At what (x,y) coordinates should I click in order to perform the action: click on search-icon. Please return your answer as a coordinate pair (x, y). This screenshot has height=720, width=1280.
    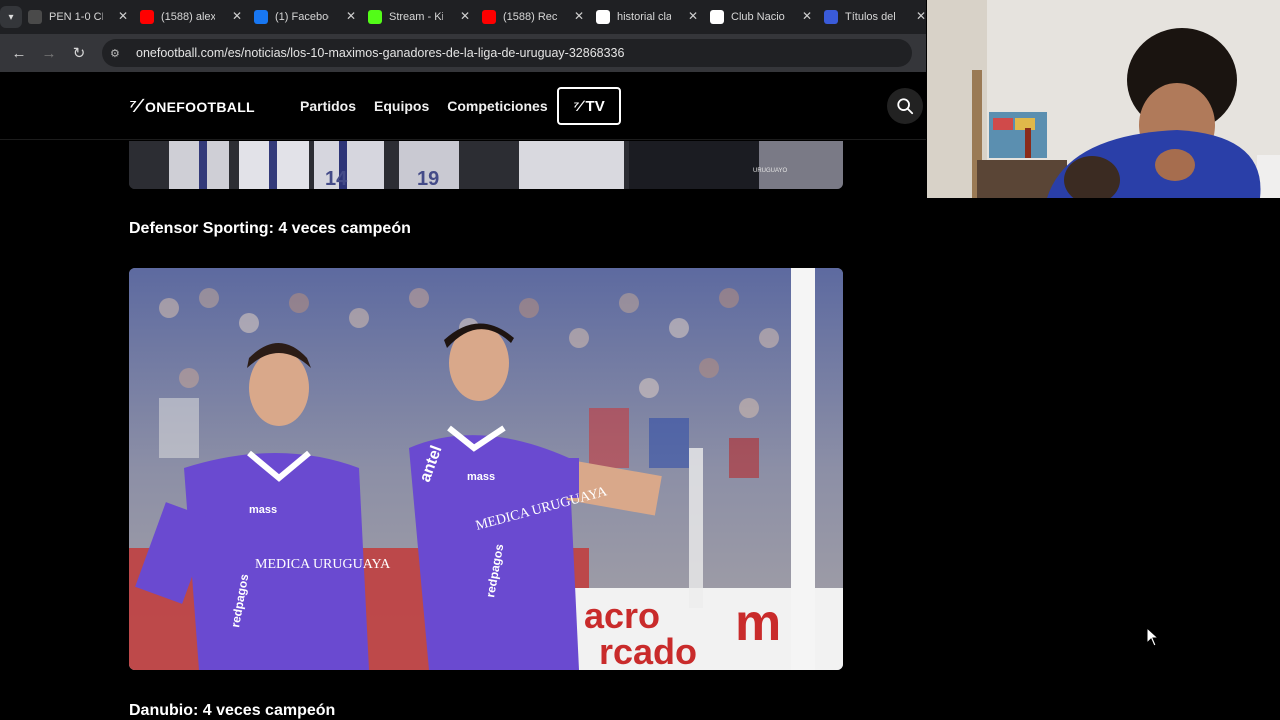
    Looking at the image, I should click on (905, 106).